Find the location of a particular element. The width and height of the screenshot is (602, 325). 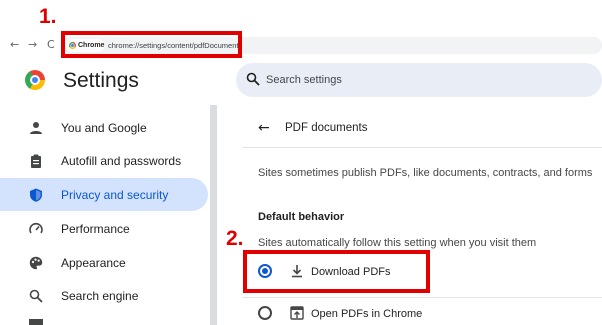

back-button: ← is located at coordinates (14, 45).